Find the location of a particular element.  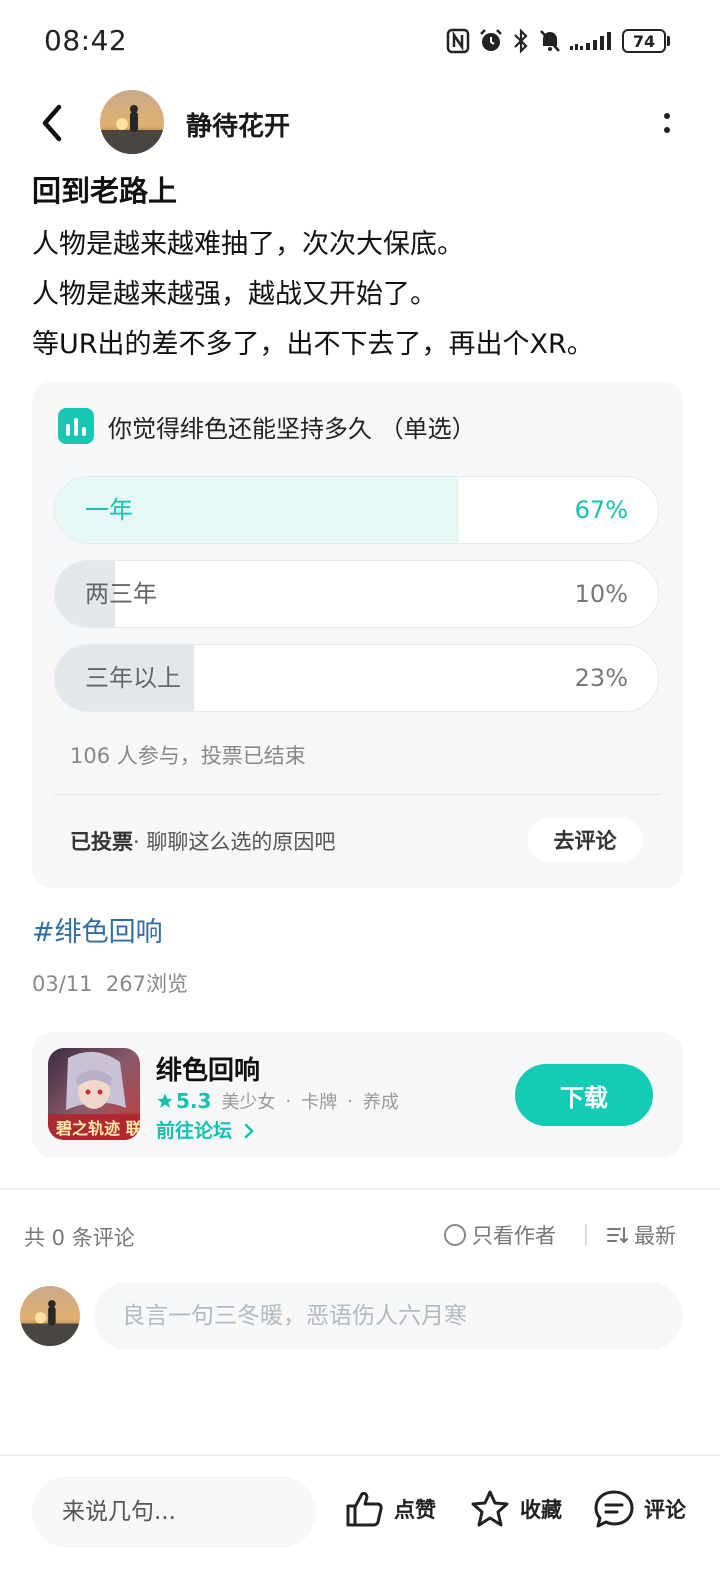

sort-icon is located at coordinates (617, 1235).